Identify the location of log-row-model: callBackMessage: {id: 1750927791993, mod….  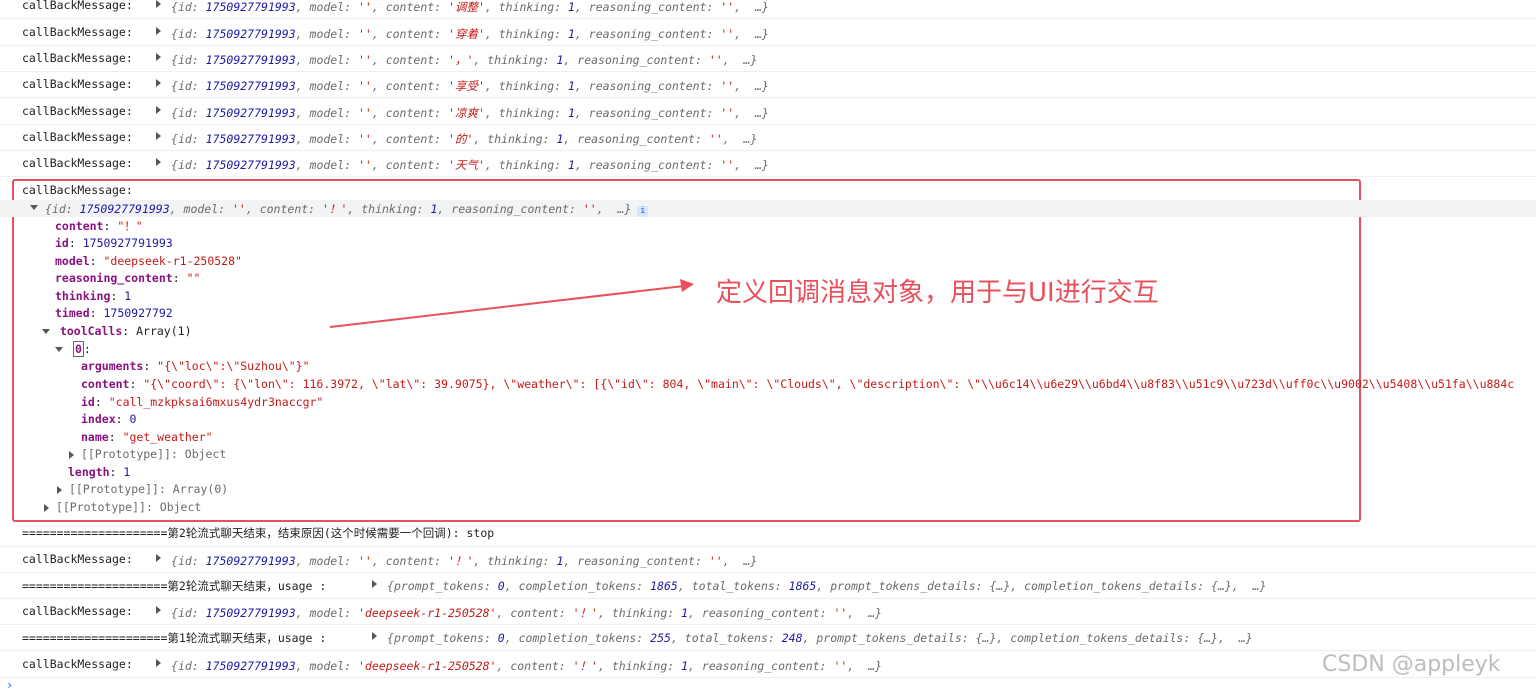
(768, 612).